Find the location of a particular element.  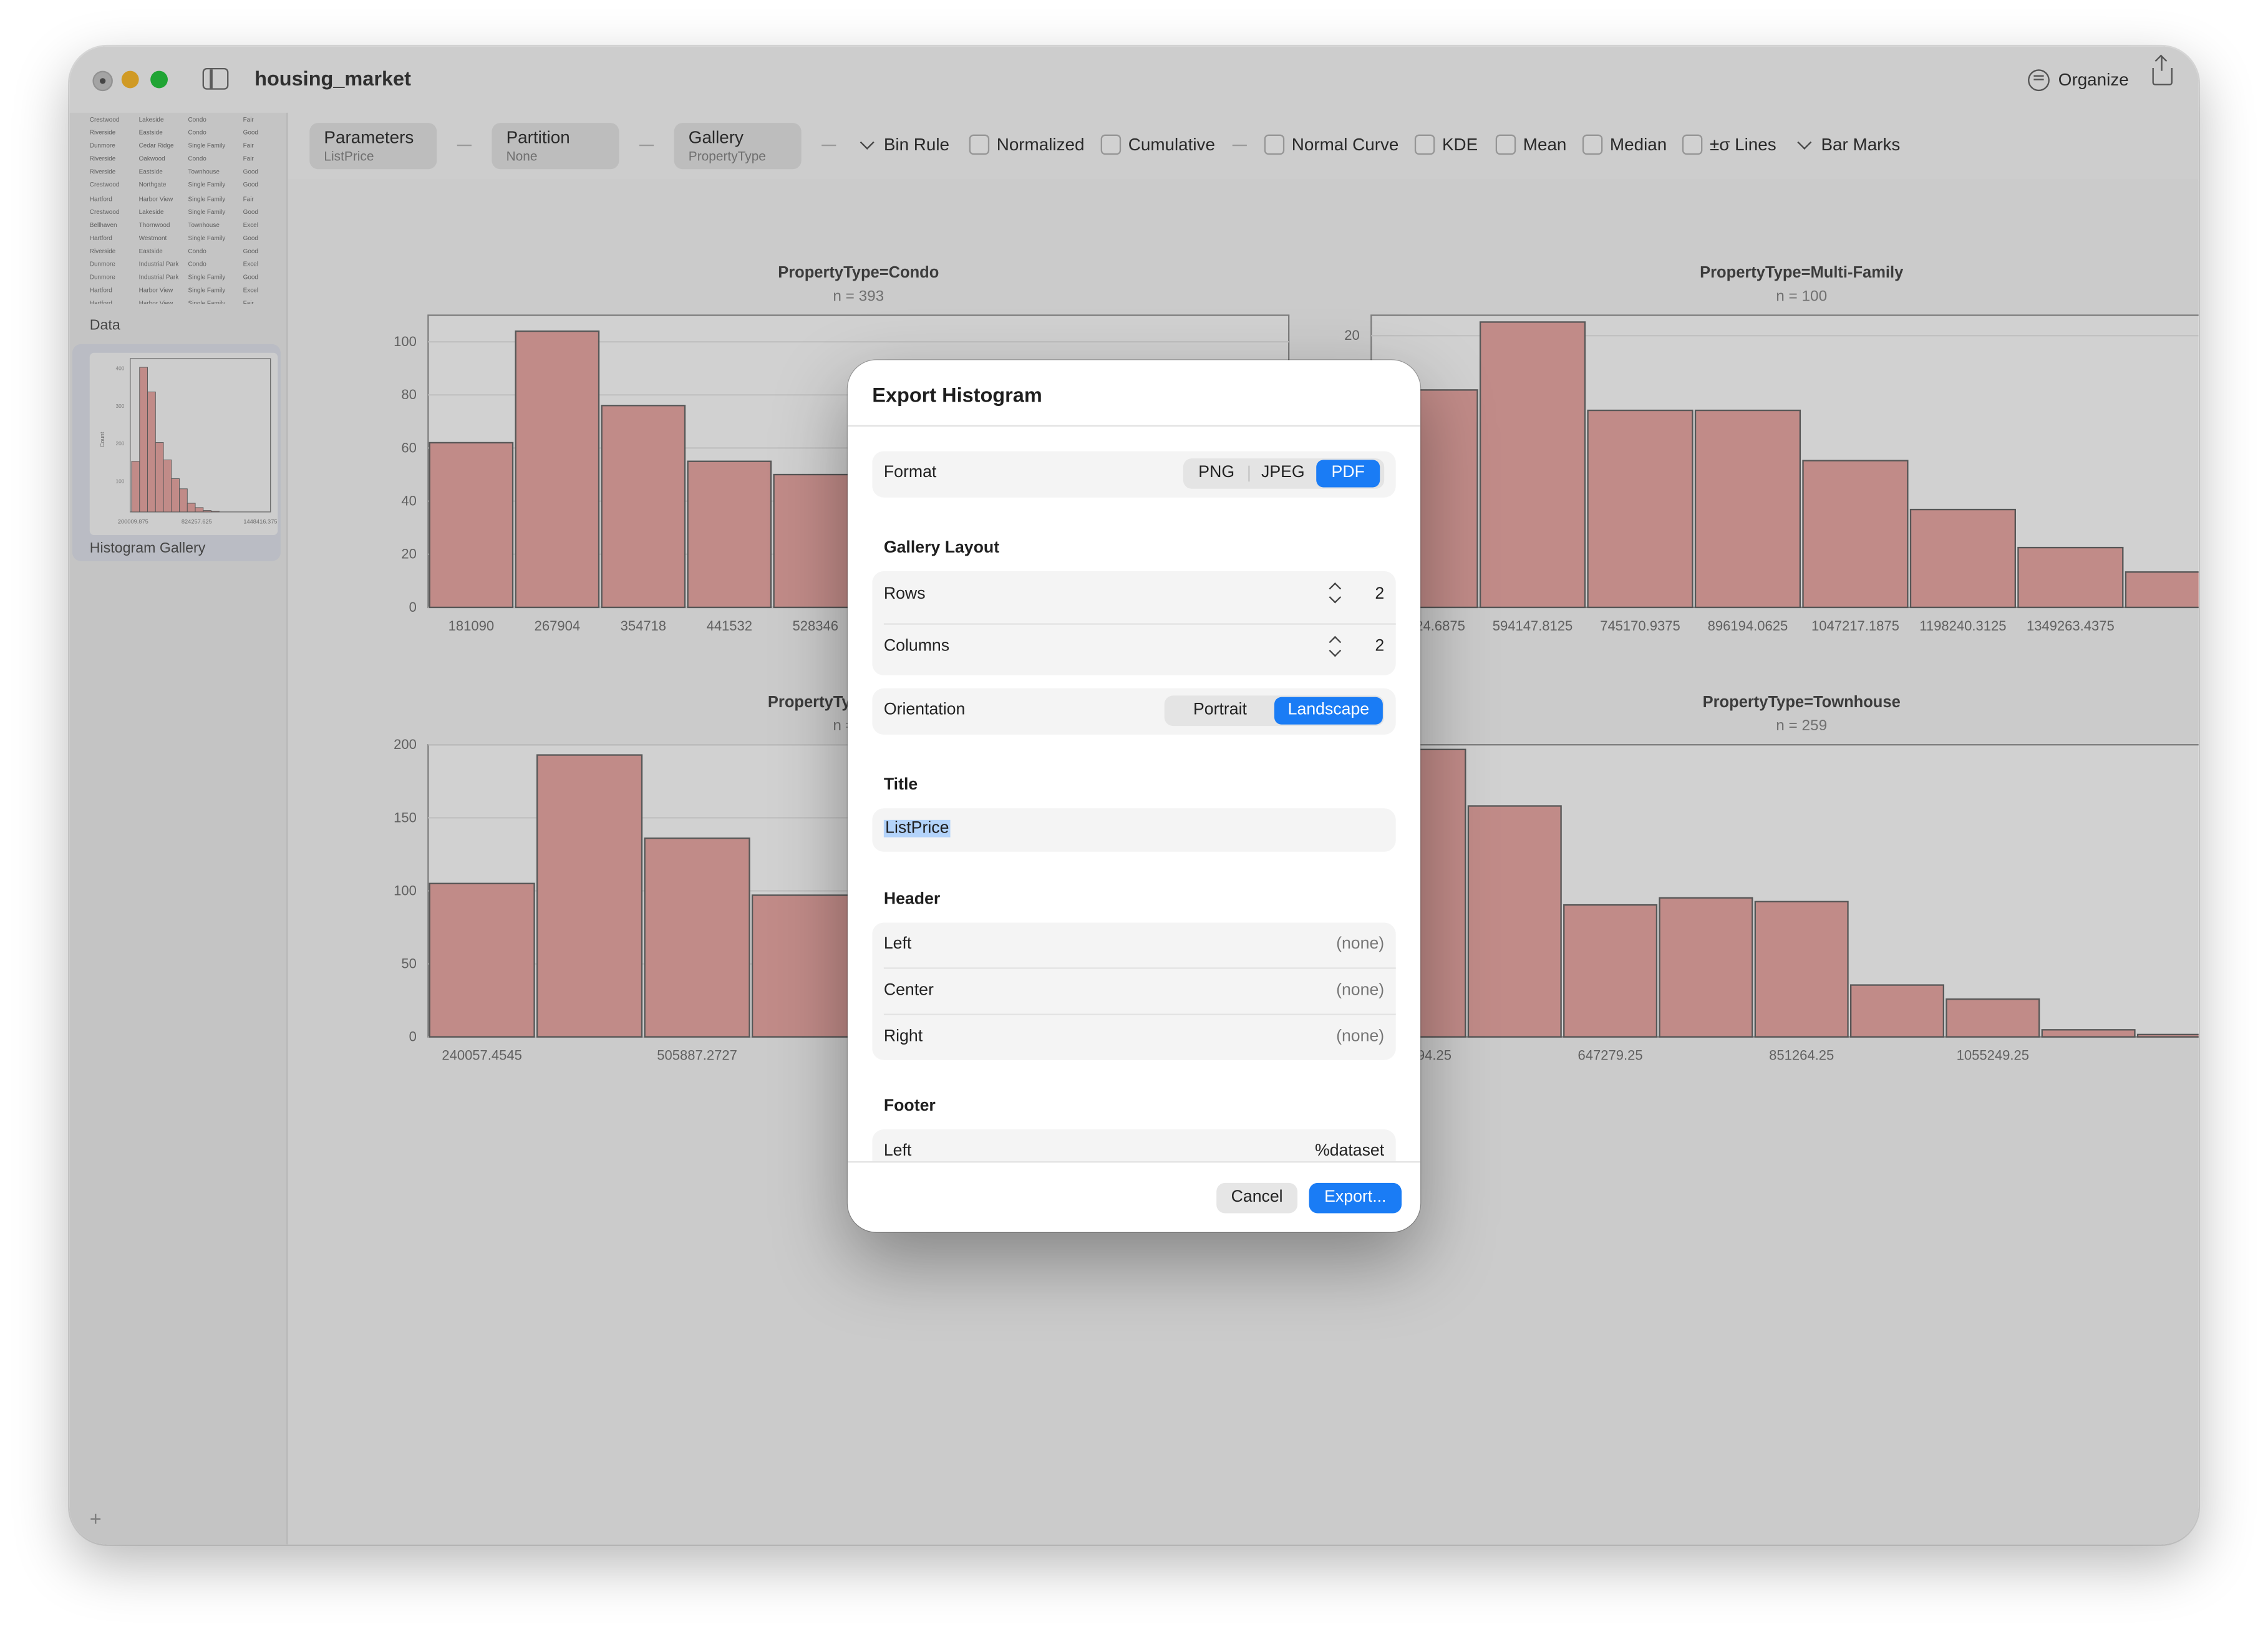

columns-stepper is located at coordinates (1335, 648).